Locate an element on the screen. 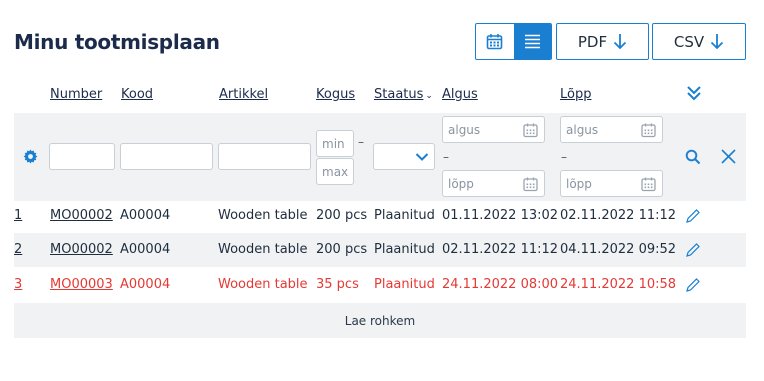 The image size is (764, 381). lopp-to-input: lõpp is located at coordinates (611, 183).